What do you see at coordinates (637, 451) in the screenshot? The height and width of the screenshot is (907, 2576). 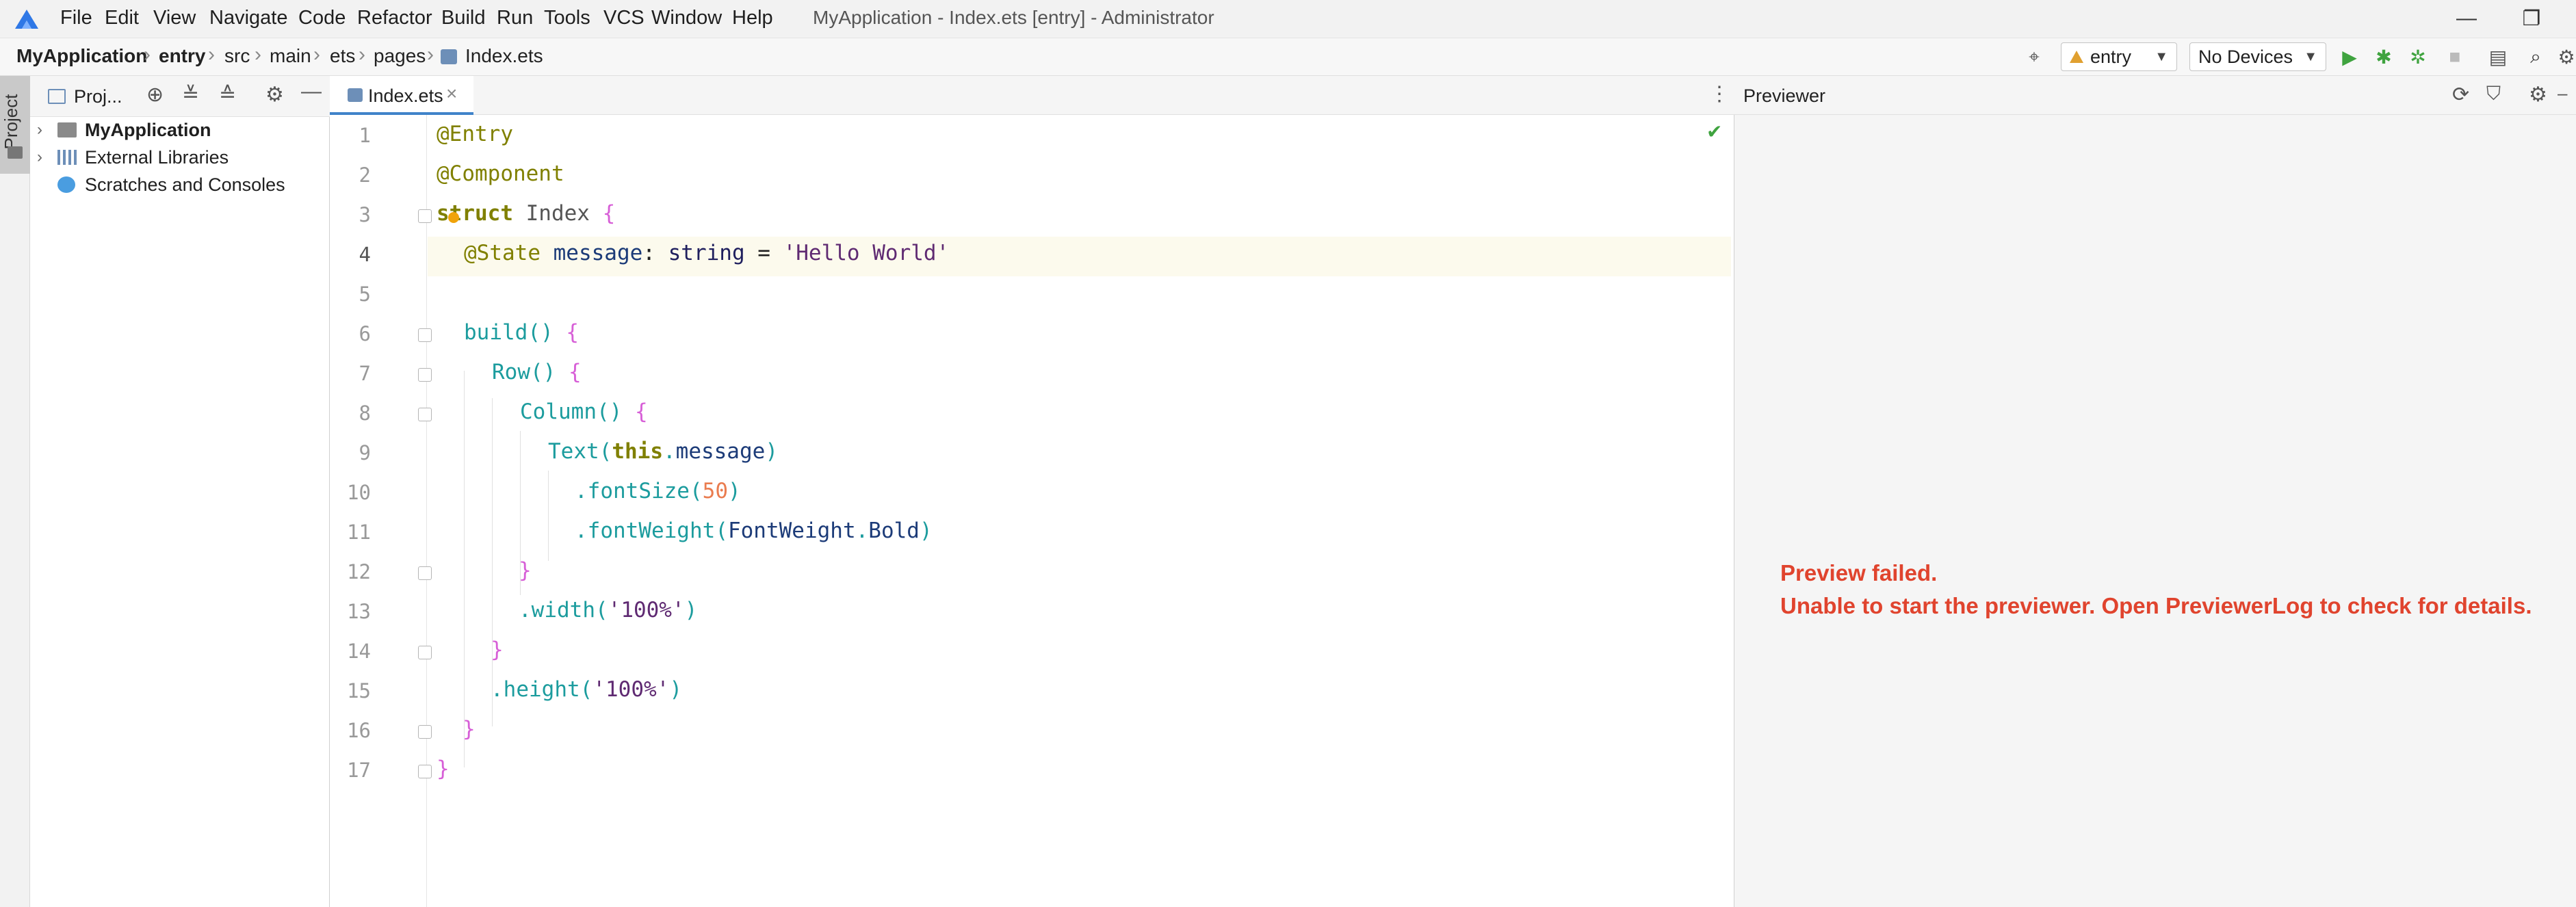 I see `code-token: this` at bounding box center [637, 451].